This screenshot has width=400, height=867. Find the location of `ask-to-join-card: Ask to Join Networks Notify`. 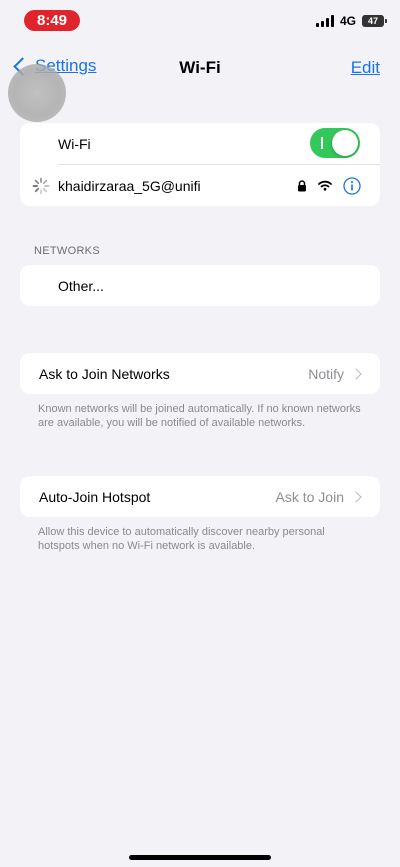

ask-to-join-card: Ask to Join Networks Notify is located at coordinates (200, 373).